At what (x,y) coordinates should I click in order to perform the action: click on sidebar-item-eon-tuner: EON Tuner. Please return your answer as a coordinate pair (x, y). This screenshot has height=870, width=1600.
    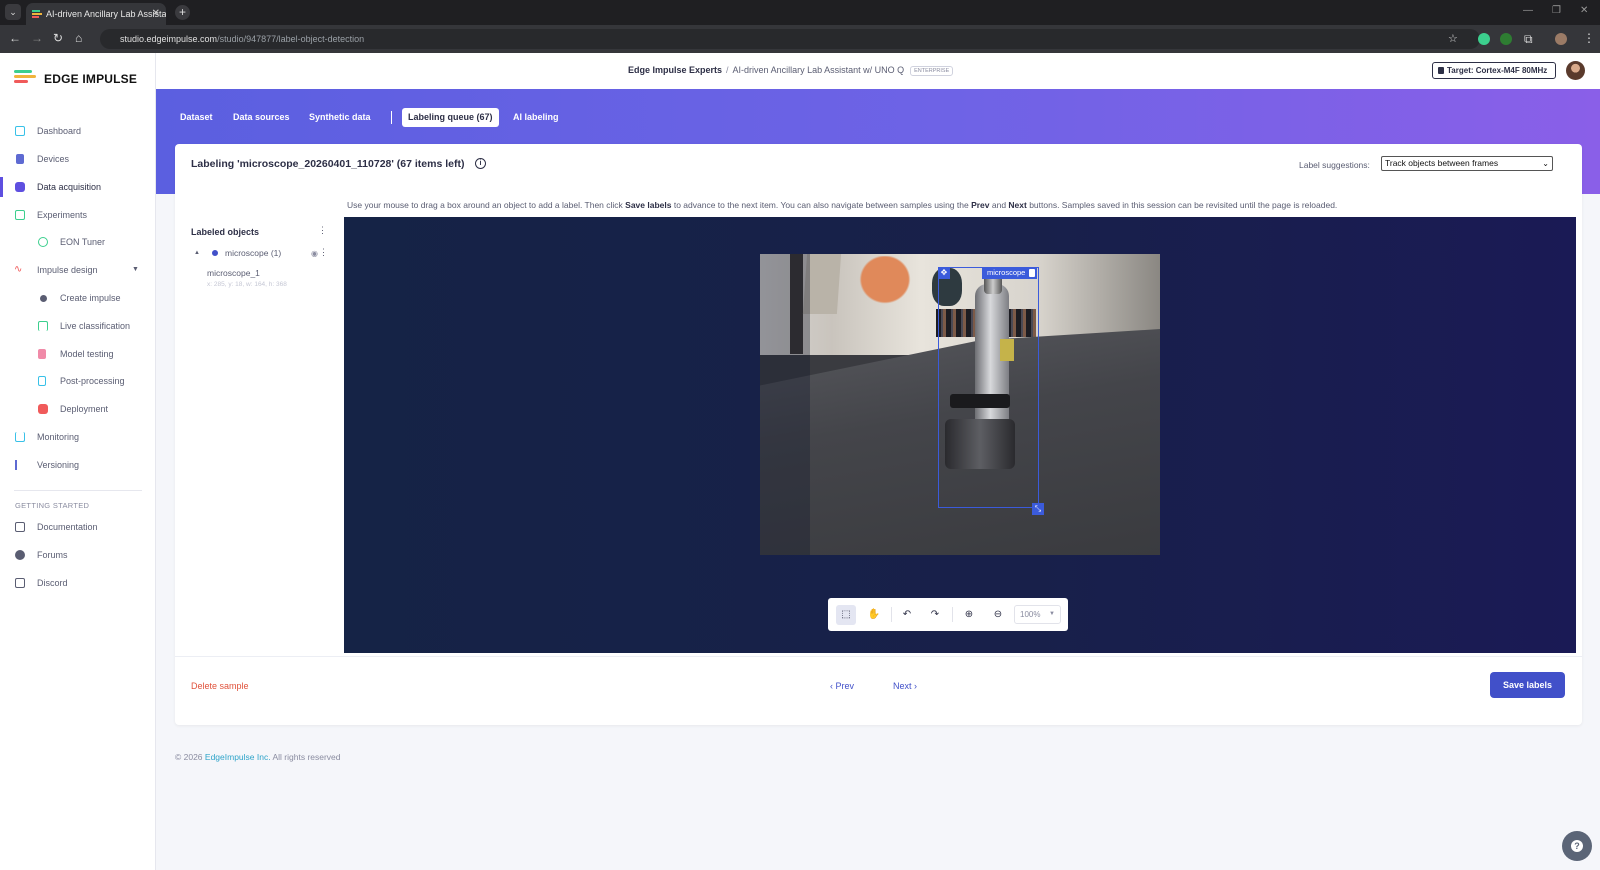
    Looking at the image, I should click on (78, 242).